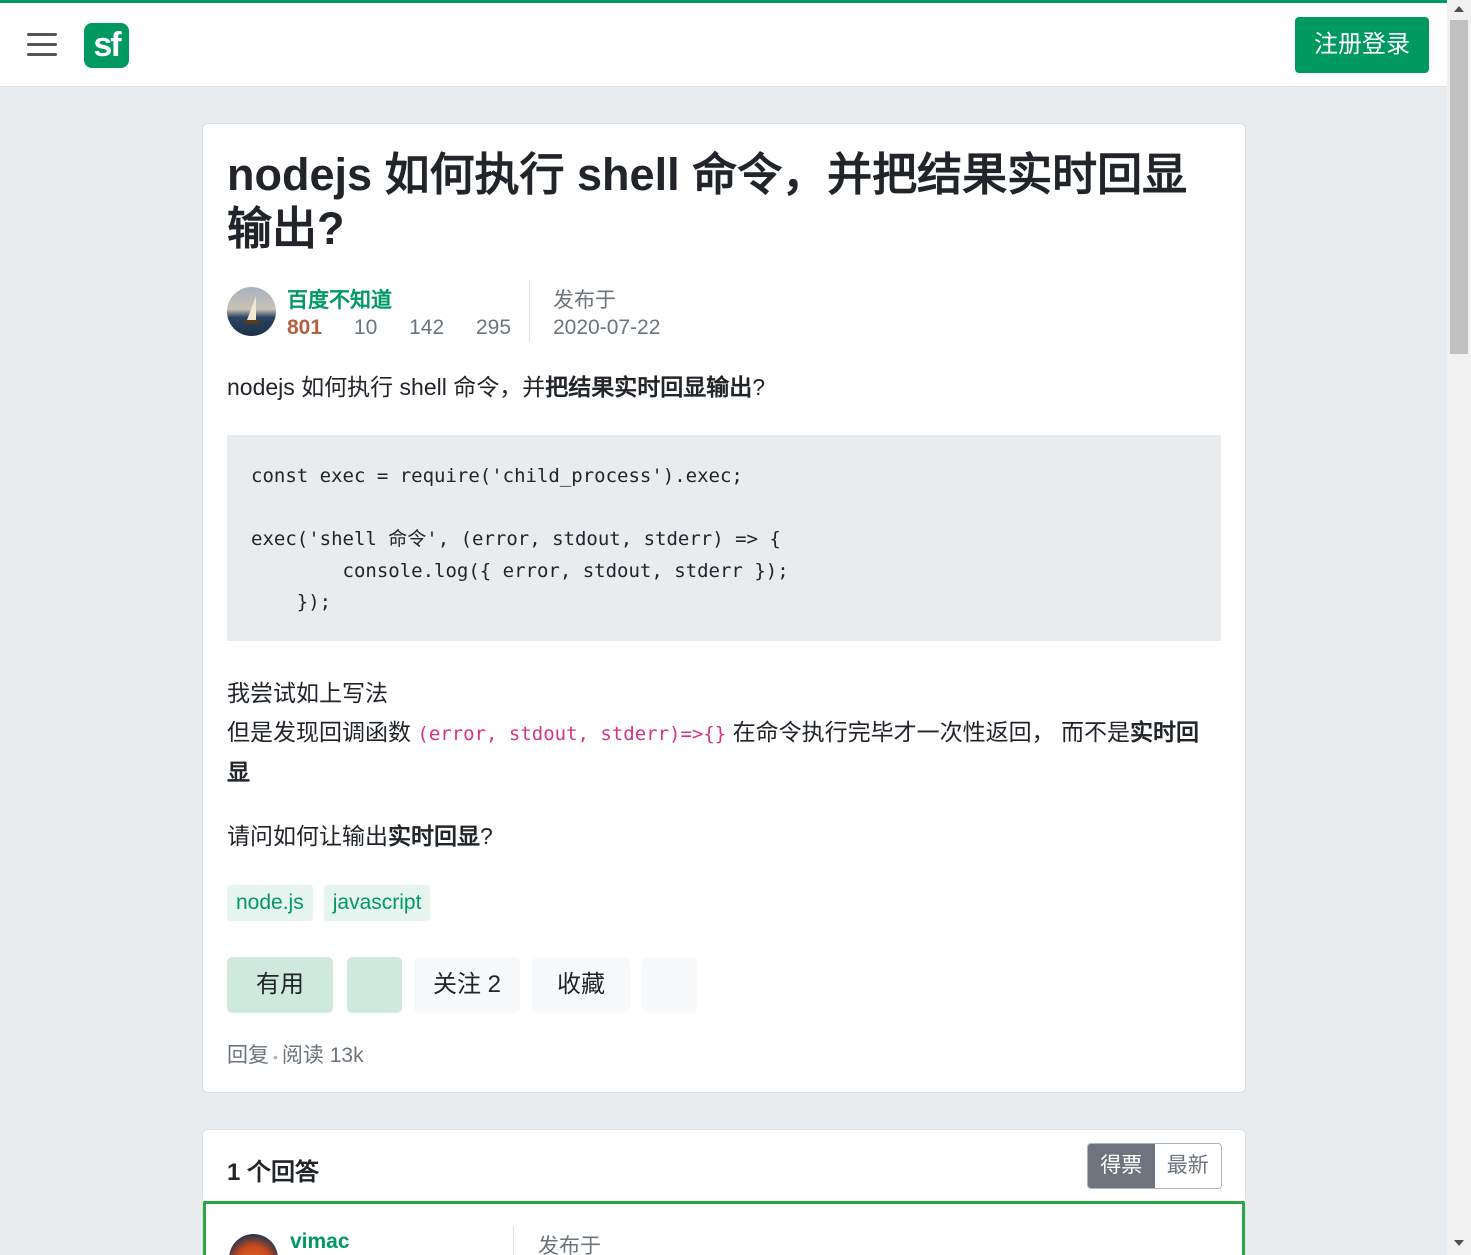 This screenshot has height=1255, width=1471. Describe the element at coordinates (280, 985) in the screenshot. I see `useful-button: 有用` at that location.